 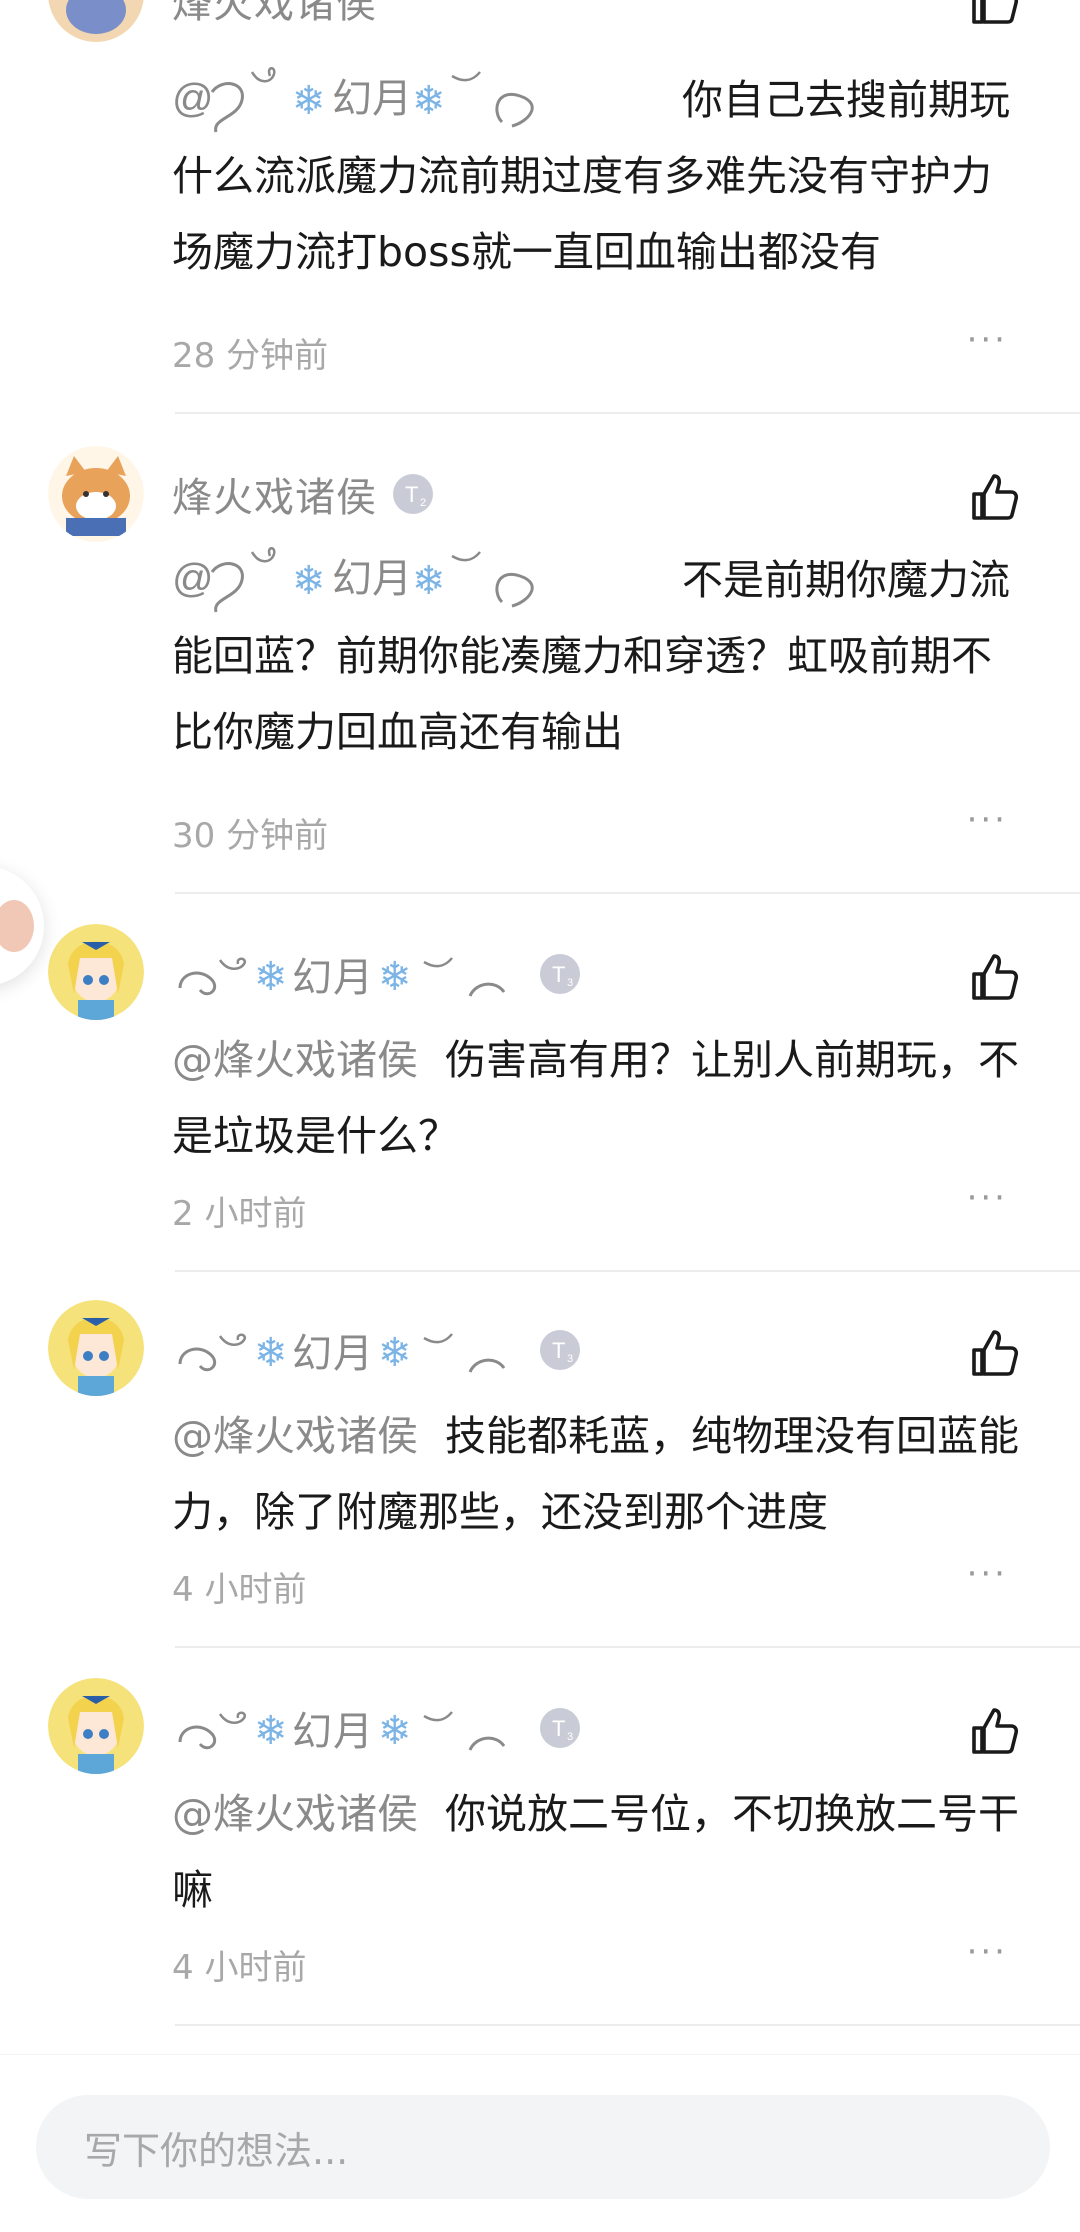 What do you see at coordinates (846, 580) in the screenshot?
I see `comment-text-line: 不是前期你魔力流` at bounding box center [846, 580].